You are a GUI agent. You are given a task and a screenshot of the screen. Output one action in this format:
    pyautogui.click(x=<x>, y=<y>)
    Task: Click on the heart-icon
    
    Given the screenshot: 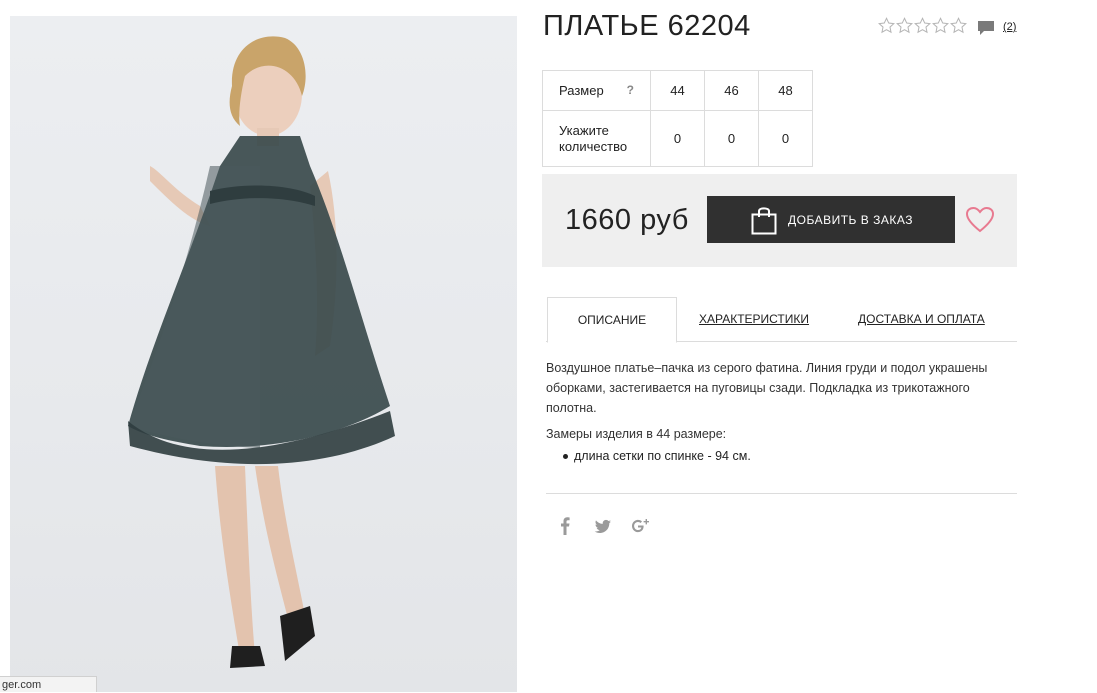 What is the action you would take?
    pyautogui.click(x=980, y=220)
    